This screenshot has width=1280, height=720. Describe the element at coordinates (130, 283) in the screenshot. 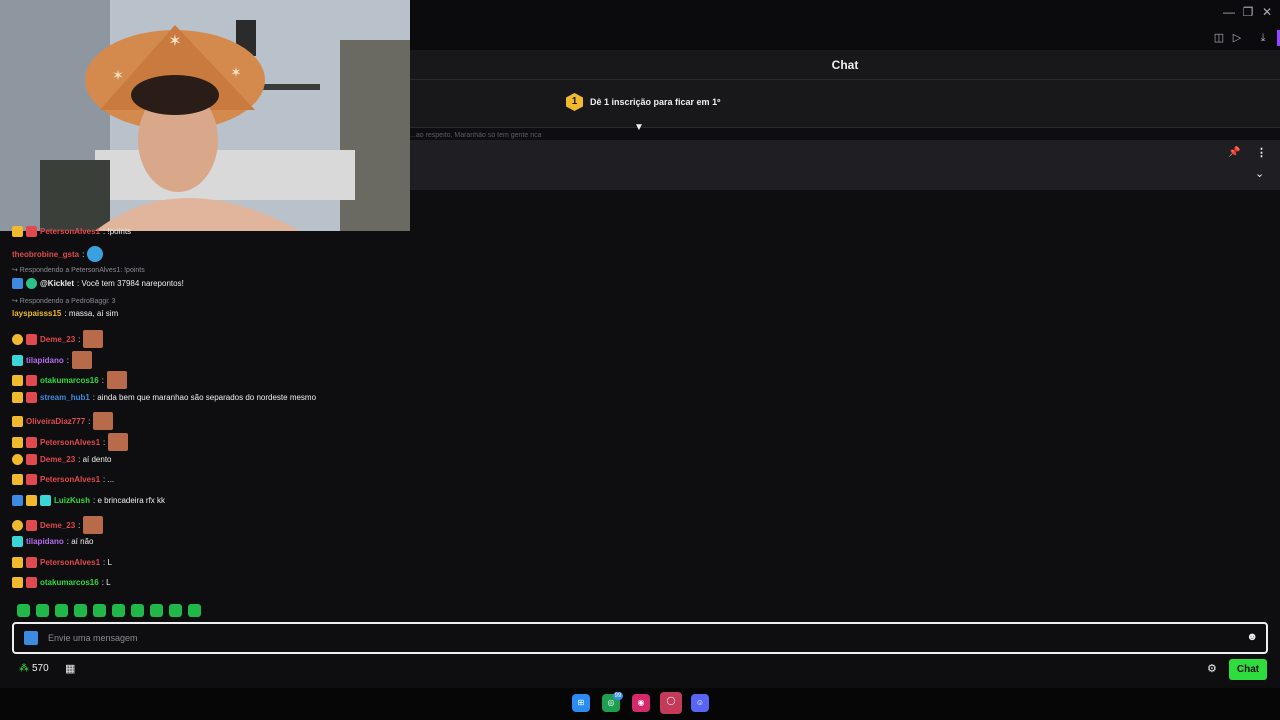

I see `chat-message-text: : Você tem 37984 narepontos!` at that location.